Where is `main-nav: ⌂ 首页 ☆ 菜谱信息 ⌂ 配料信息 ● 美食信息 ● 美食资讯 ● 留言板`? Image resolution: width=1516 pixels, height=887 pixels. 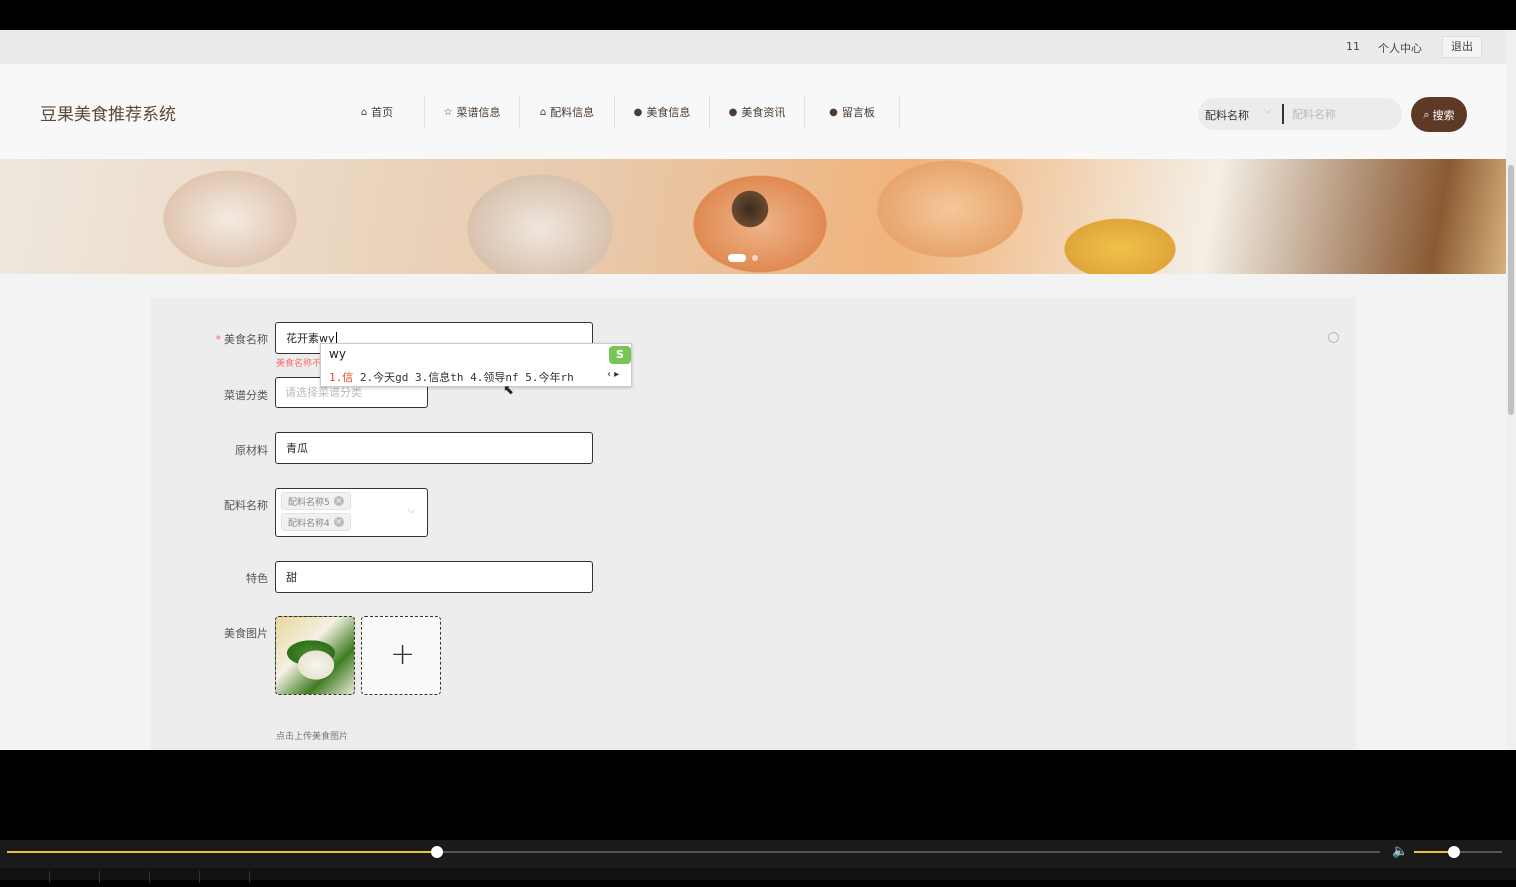
main-nav: ⌂ 首页 ☆ 菜谱信息 ⌂ 配料信息 ● 美食信息 ● 美食资讯 ● 留言板 is located at coordinates (615, 112).